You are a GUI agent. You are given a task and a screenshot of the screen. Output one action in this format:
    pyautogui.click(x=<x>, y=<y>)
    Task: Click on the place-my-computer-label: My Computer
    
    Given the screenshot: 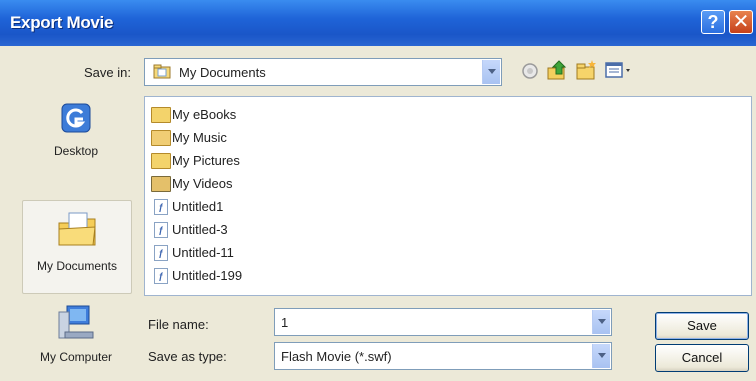 What is the action you would take?
    pyautogui.click(x=76, y=357)
    